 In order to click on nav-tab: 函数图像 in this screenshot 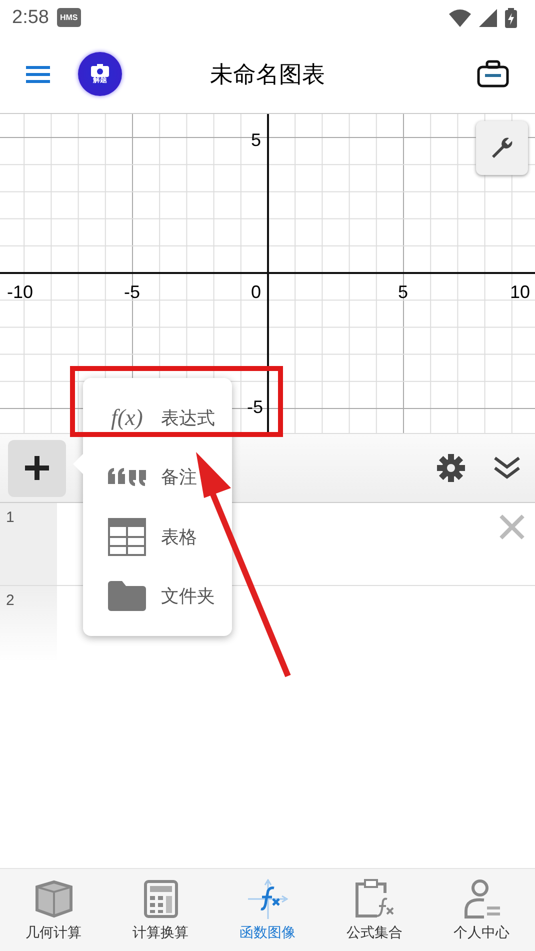, I will do `click(267, 910)`.